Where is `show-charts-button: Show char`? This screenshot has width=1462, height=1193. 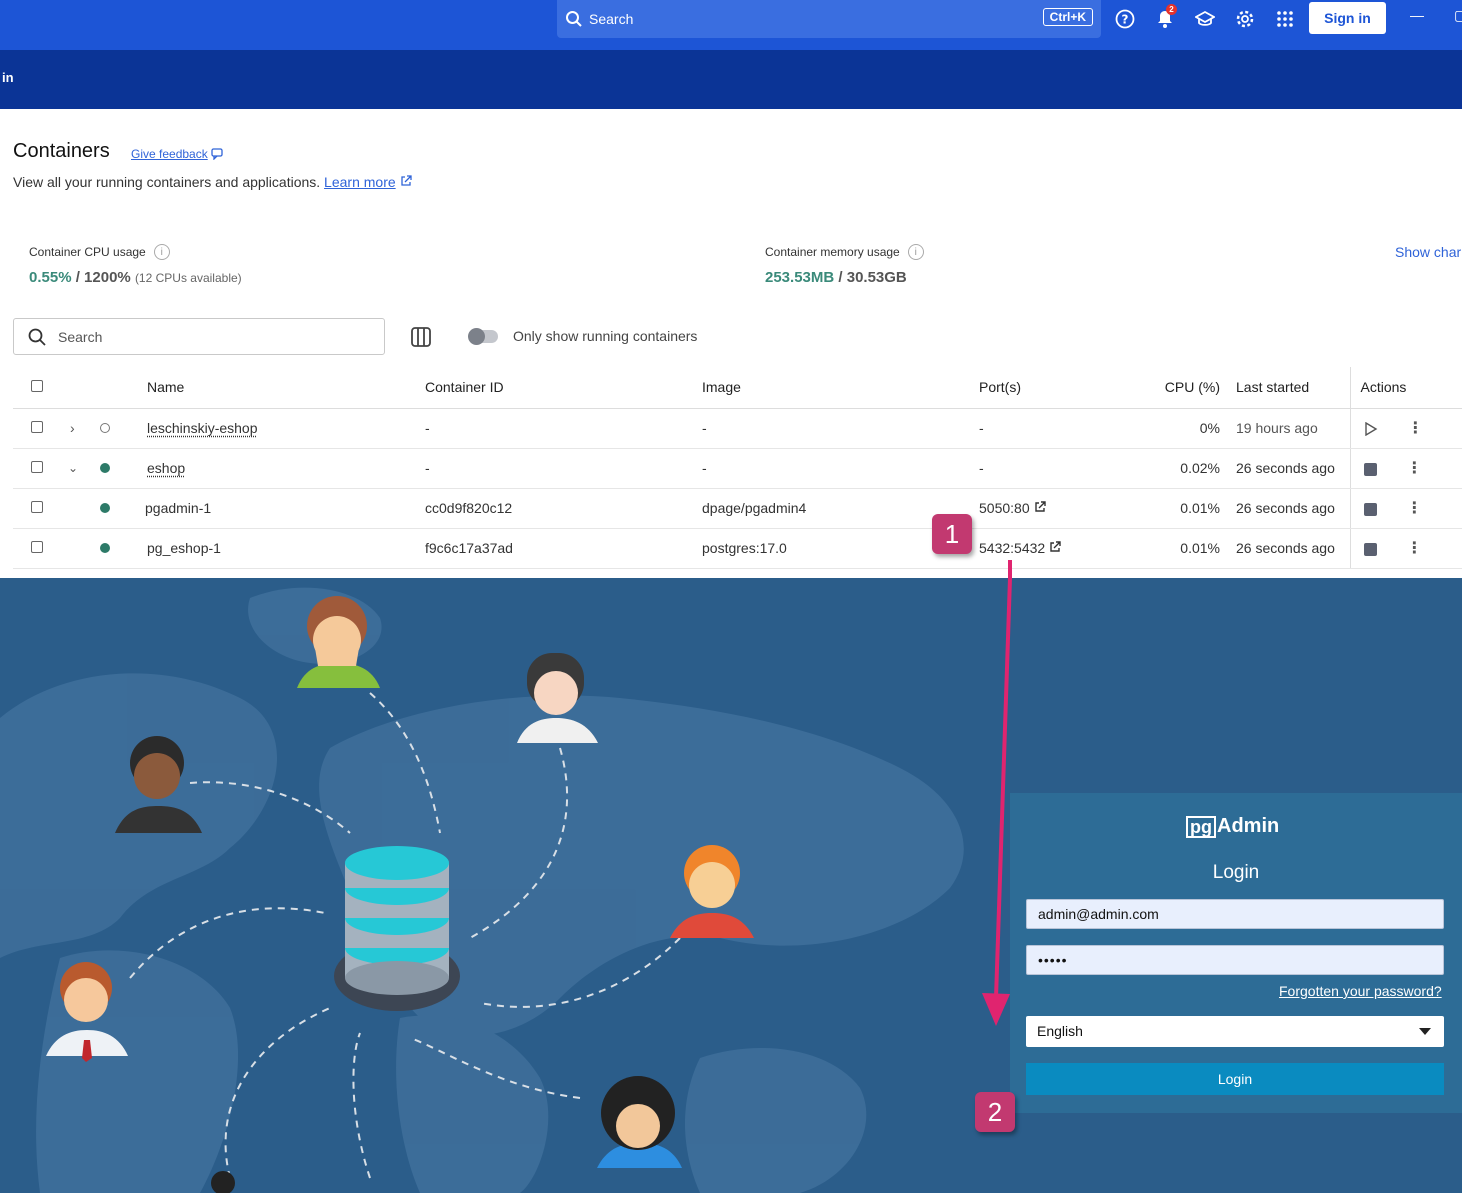 show-charts-button: Show char is located at coordinates (1428, 252).